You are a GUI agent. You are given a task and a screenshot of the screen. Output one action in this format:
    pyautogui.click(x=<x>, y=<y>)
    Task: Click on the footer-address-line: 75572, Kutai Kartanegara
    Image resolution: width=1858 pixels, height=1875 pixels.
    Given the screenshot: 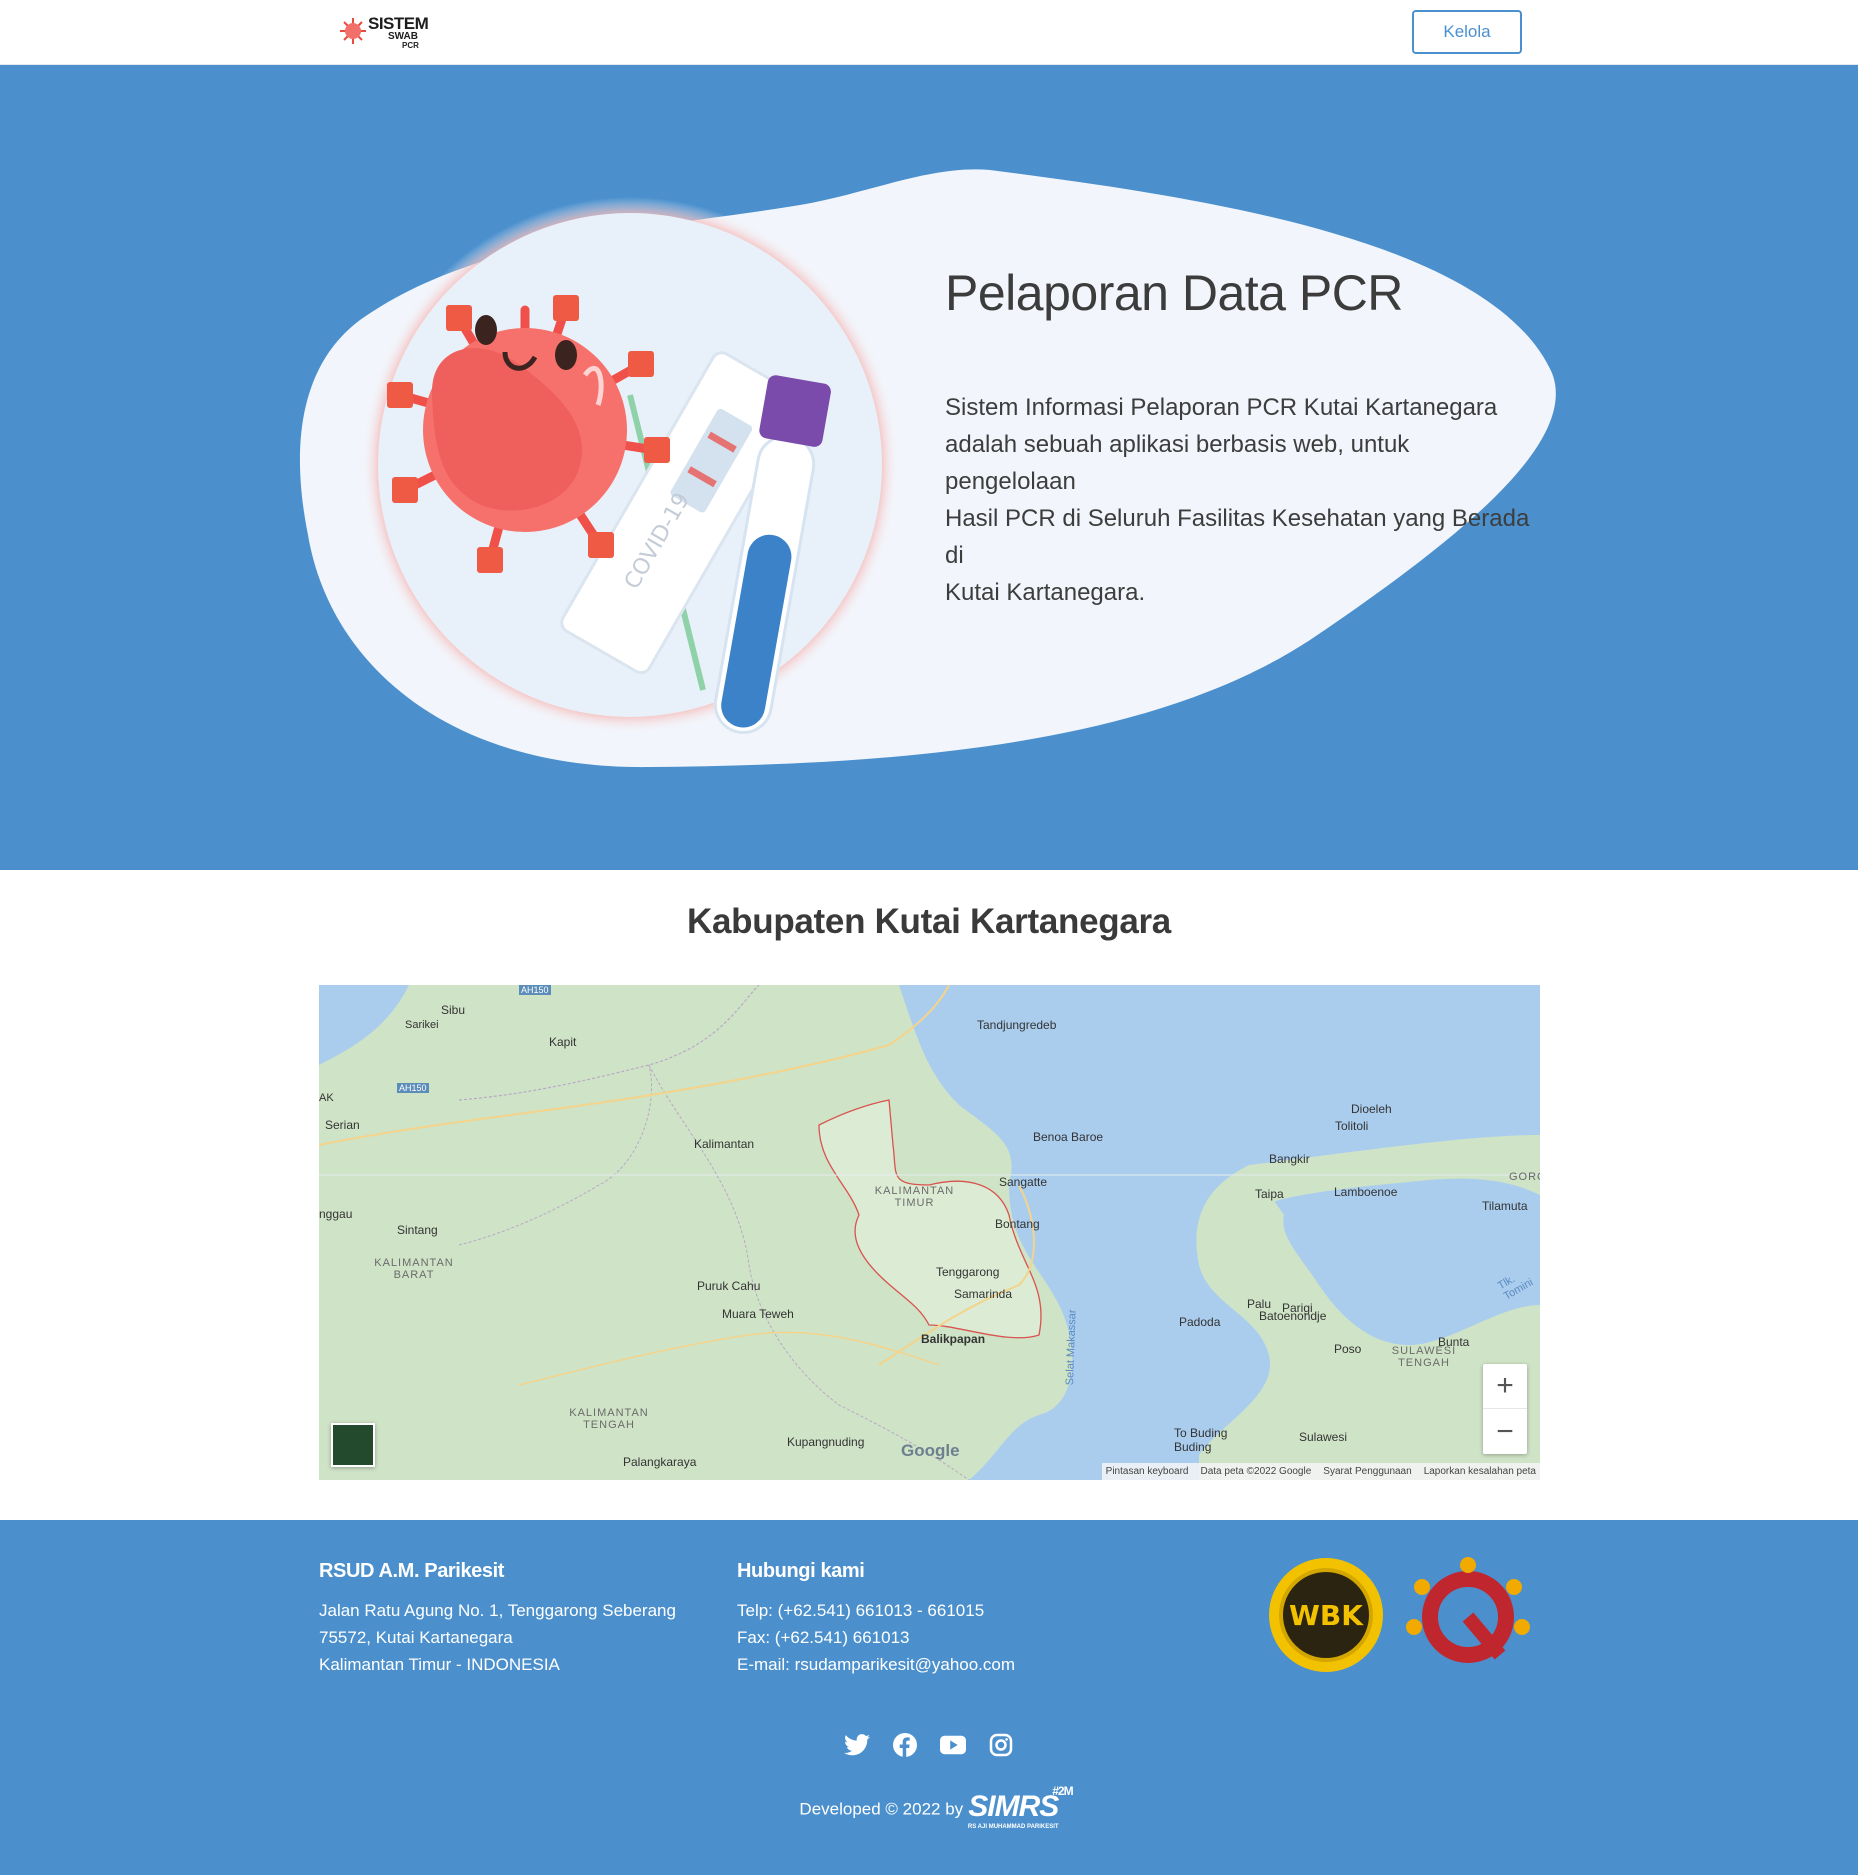 What is the action you would take?
    pyautogui.click(x=416, y=1637)
    